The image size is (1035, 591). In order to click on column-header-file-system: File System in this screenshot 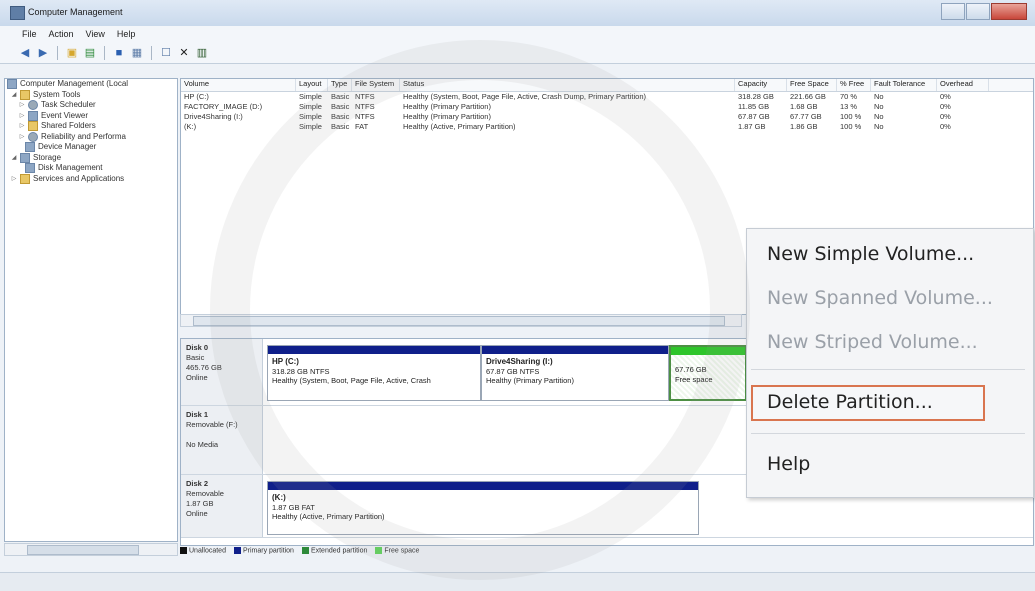, I will do `click(376, 85)`.